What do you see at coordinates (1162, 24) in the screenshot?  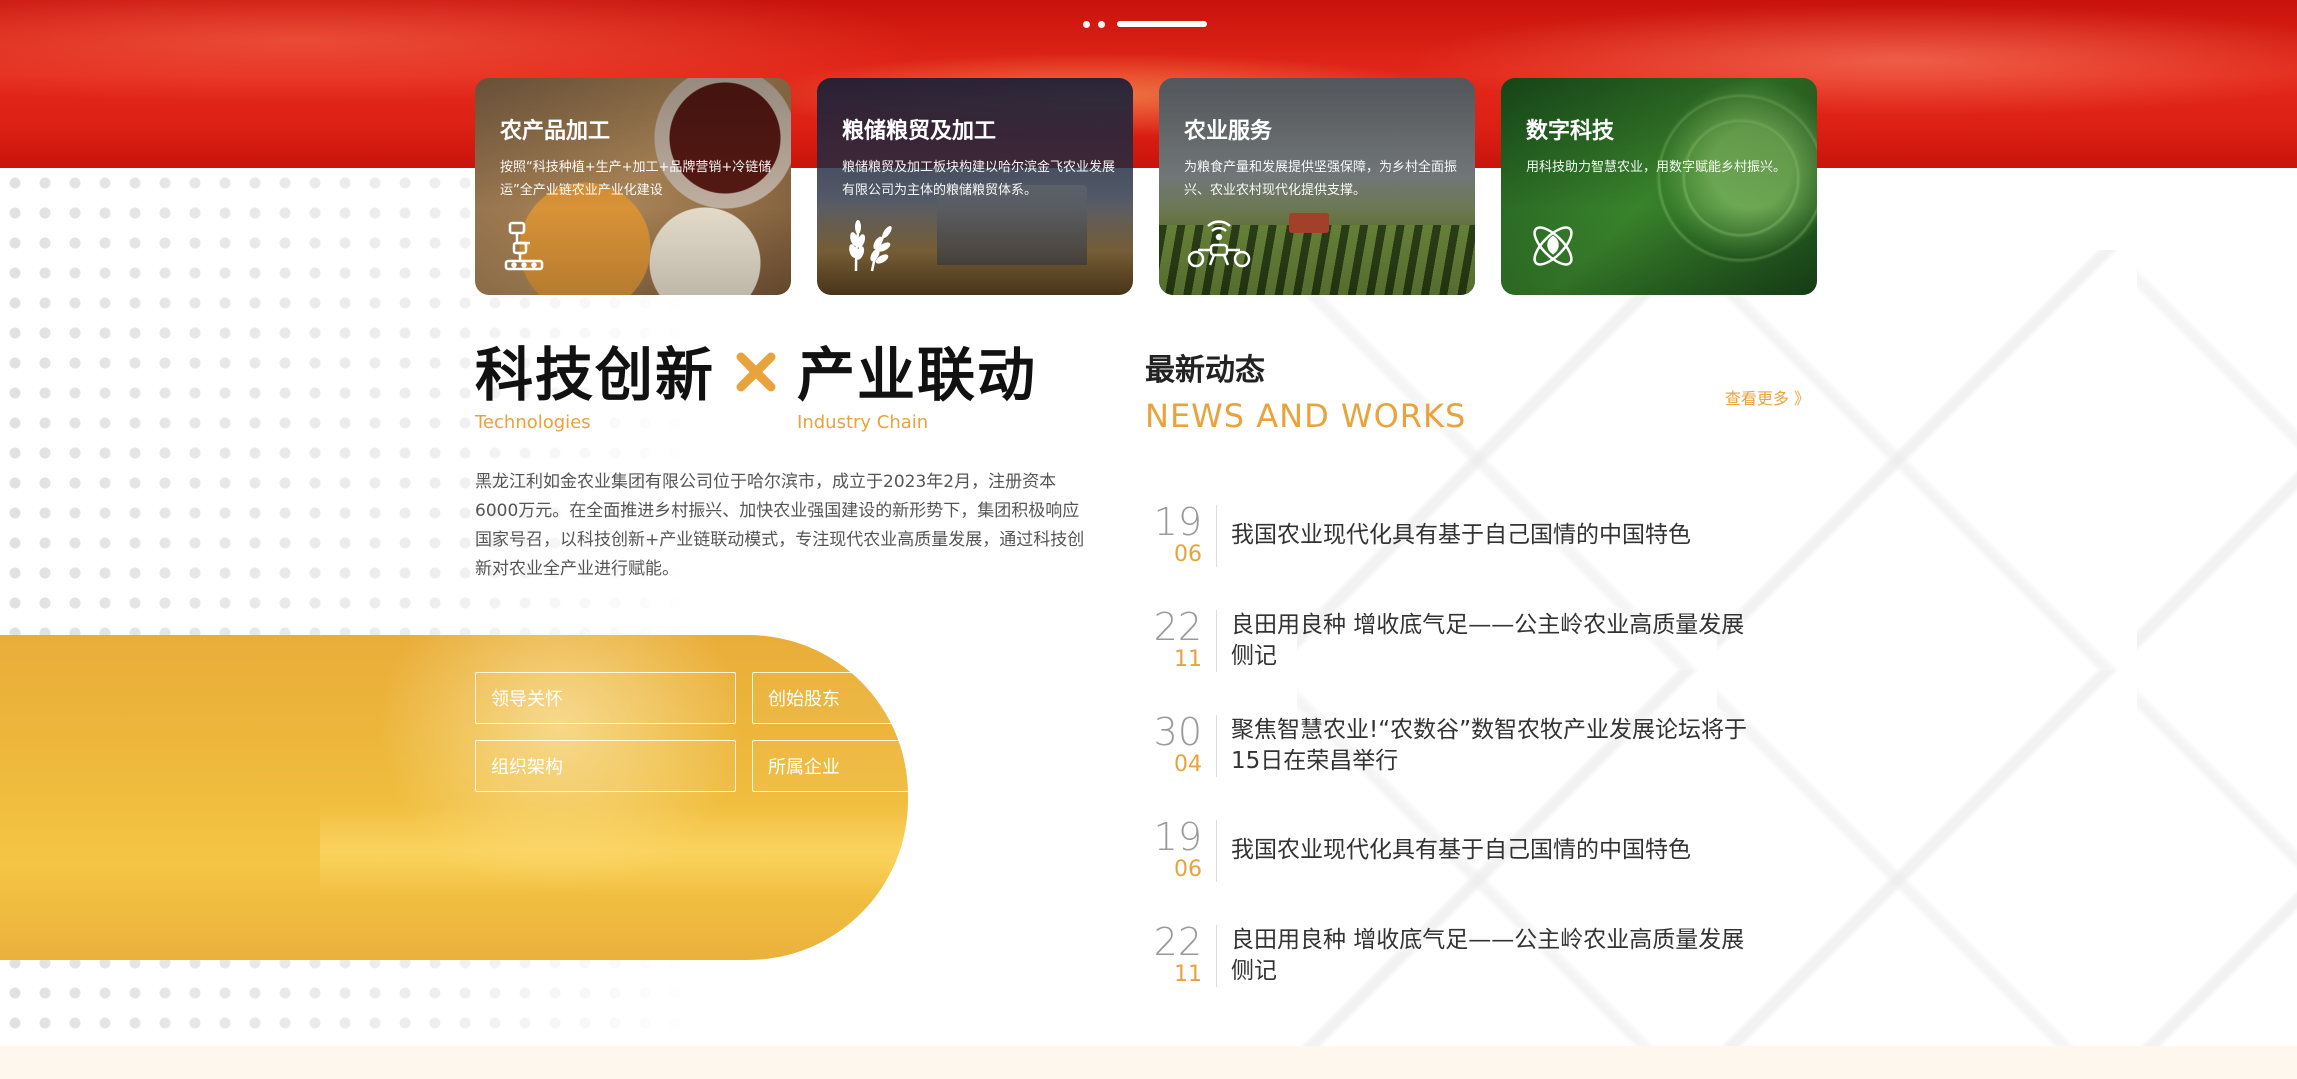 I see `slider-dot-active` at bounding box center [1162, 24].